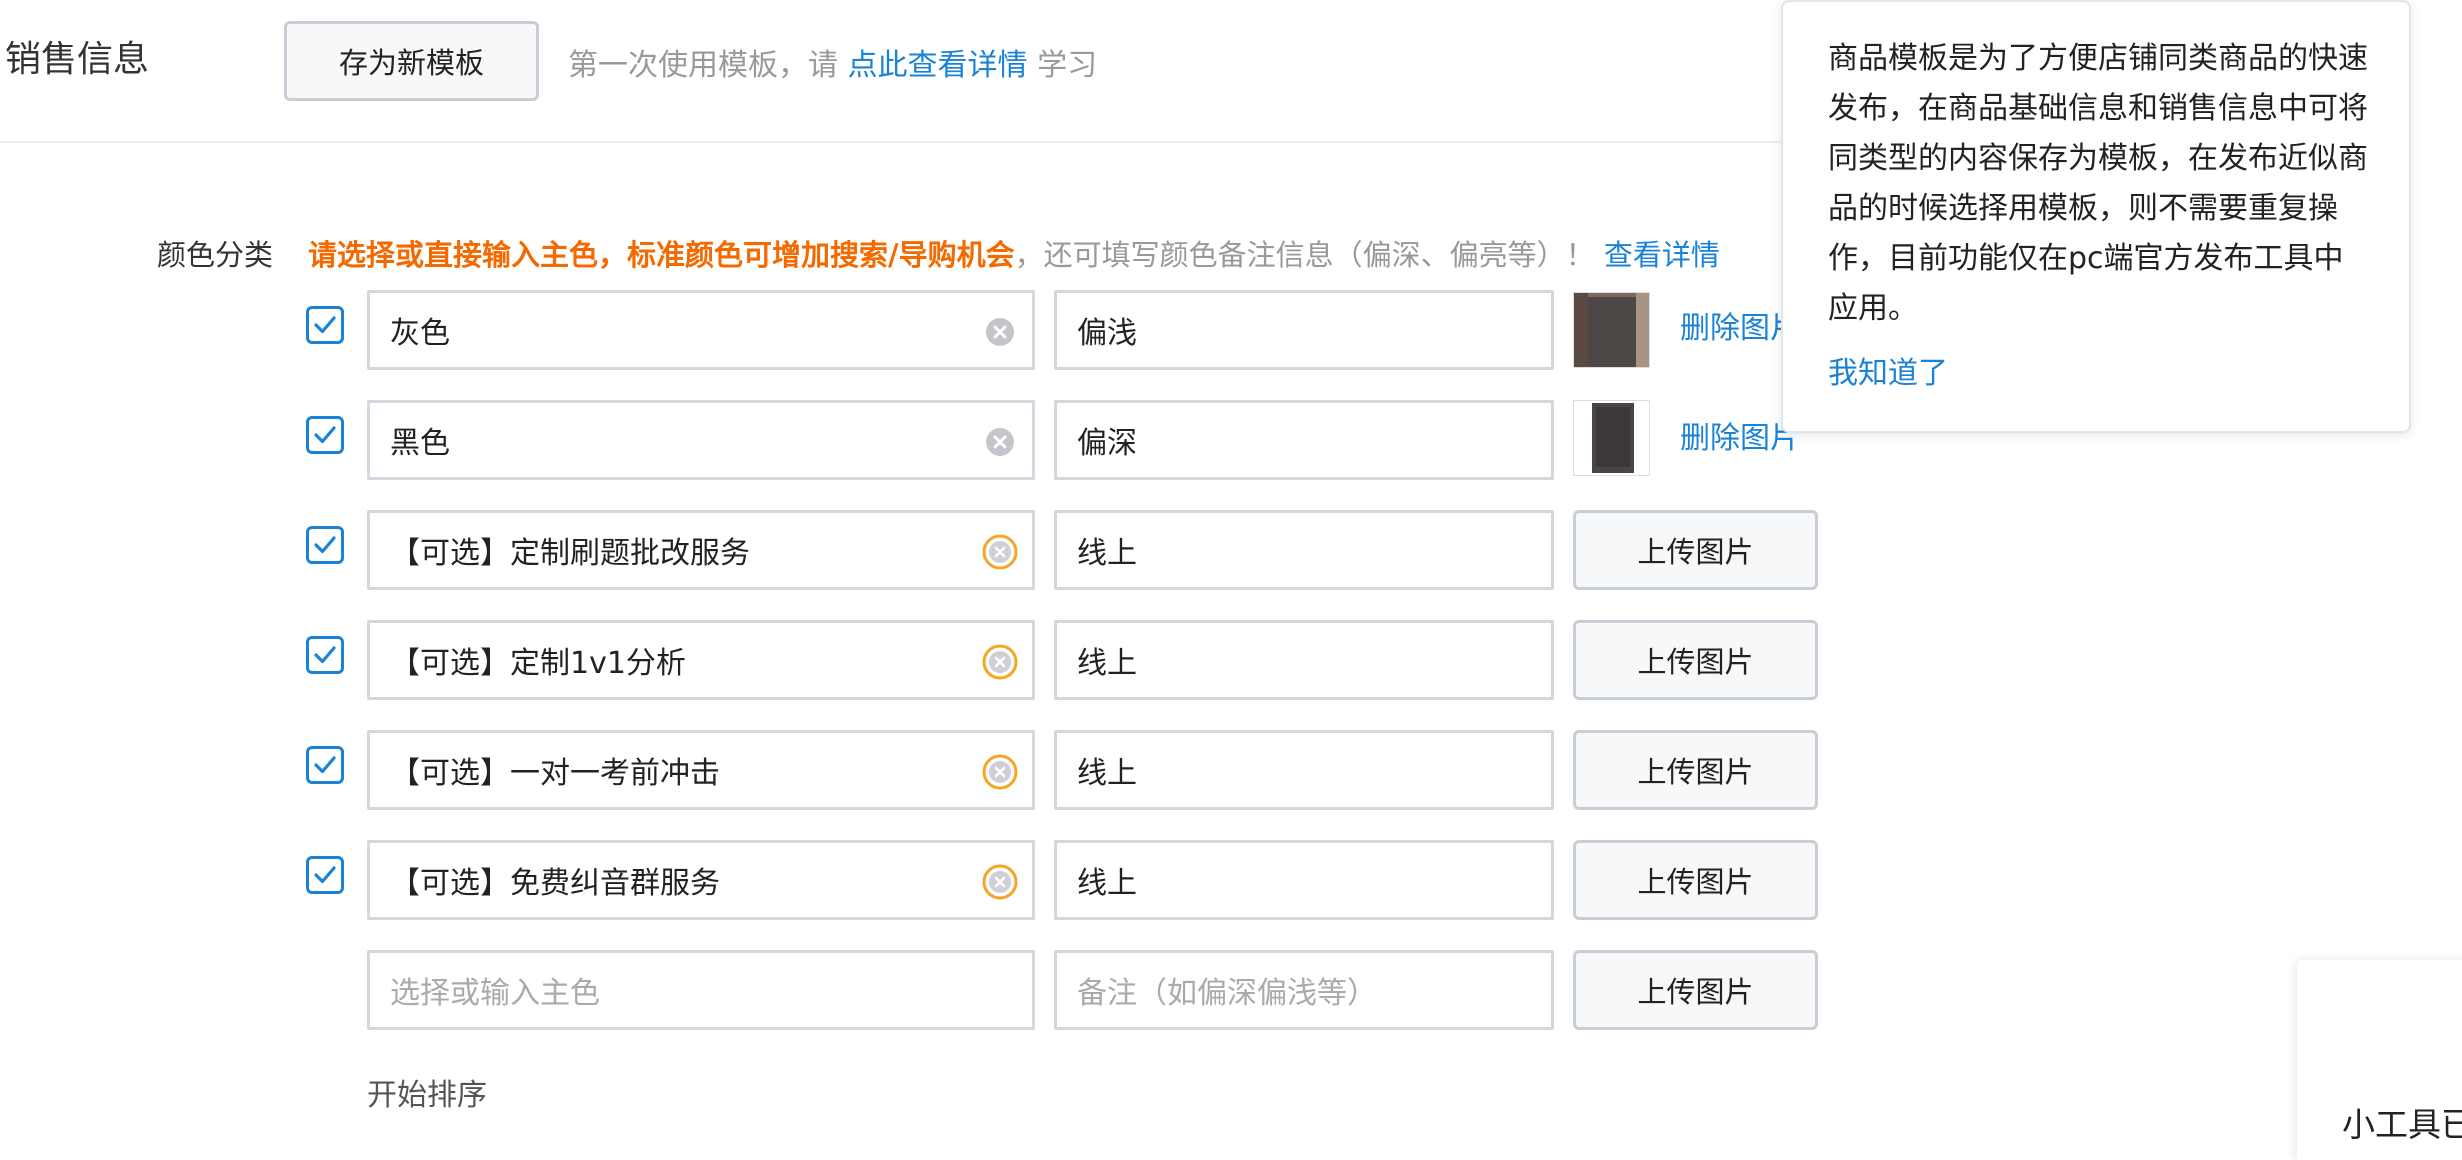 The height and width of the screenshot is (1160, 2462). What do you see at coordinates (1107, 443) in the screenshot?
I see `color-note-value: 偏深` at bounding box center [1107, 443].